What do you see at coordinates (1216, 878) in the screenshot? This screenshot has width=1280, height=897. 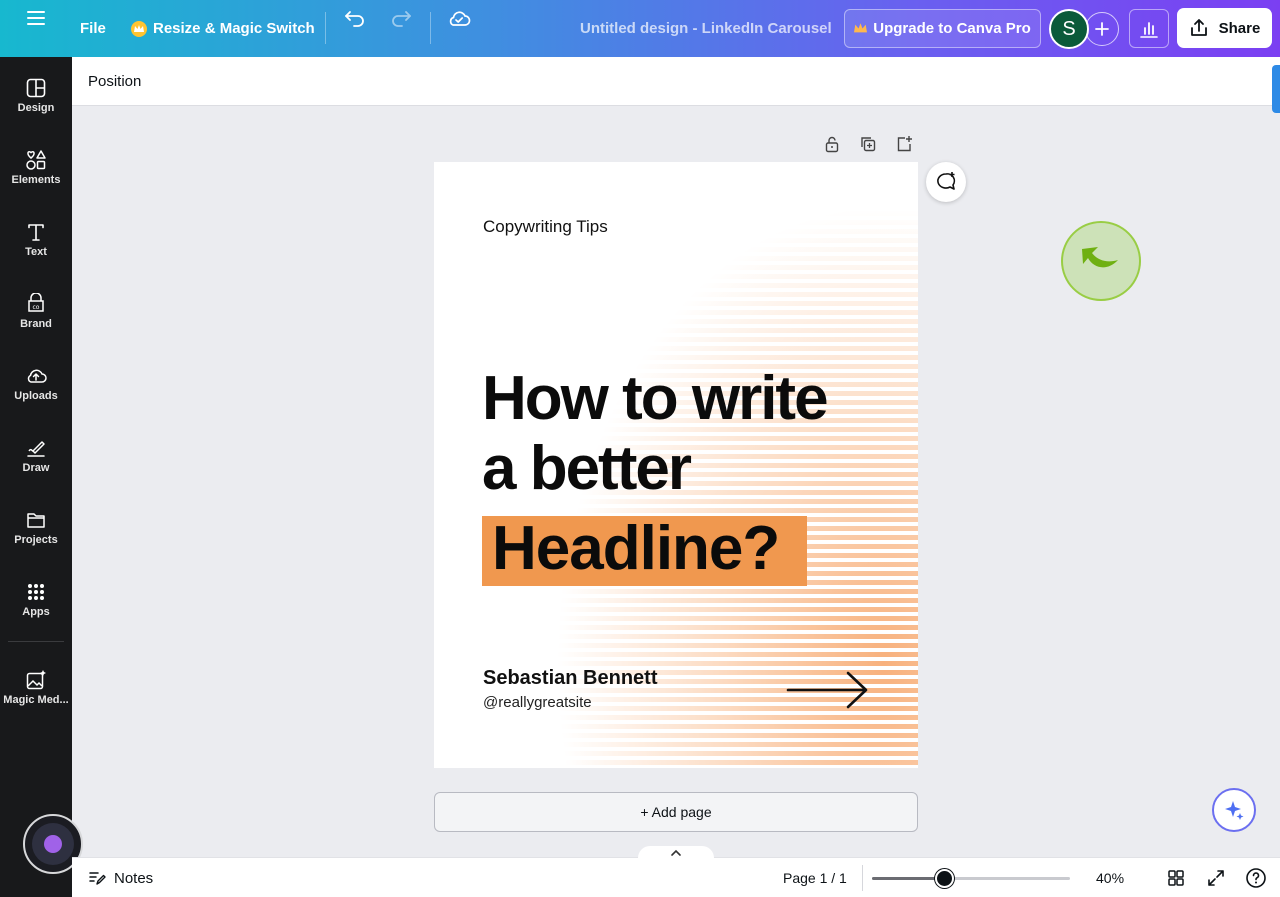 I see `fullscreen-icon` at bounding box center [1216, 878].